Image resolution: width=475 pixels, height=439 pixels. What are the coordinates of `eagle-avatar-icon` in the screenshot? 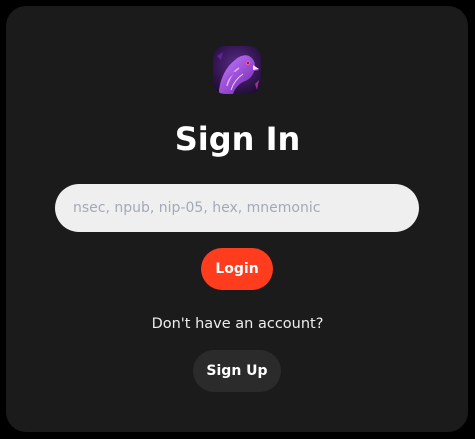 It's located at (237, 70).